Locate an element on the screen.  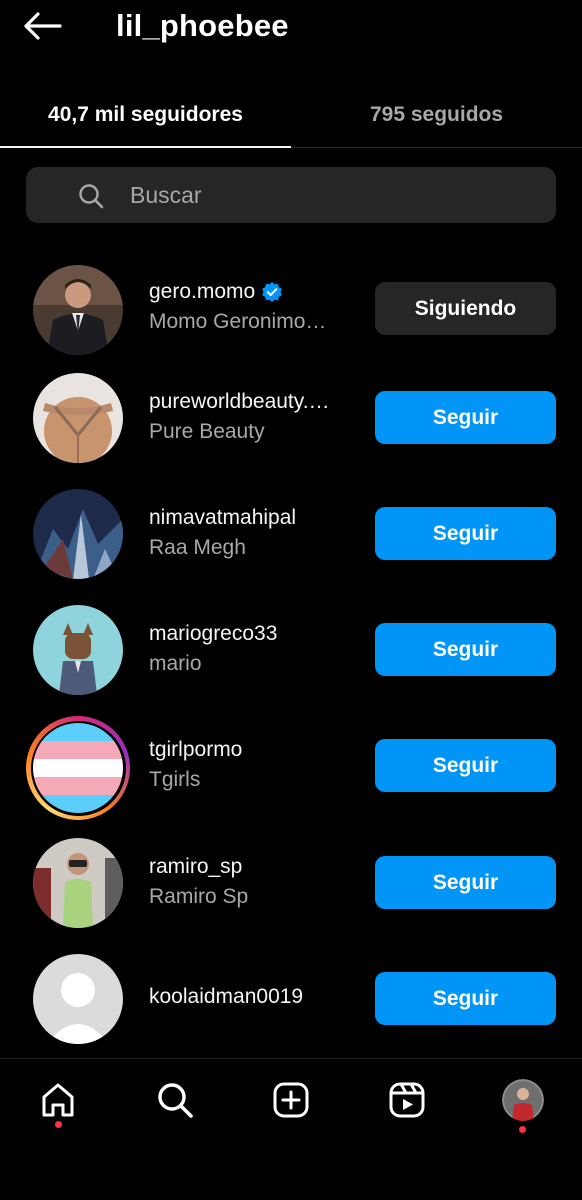
story-ring-gap is located at coordinates (78, 768).